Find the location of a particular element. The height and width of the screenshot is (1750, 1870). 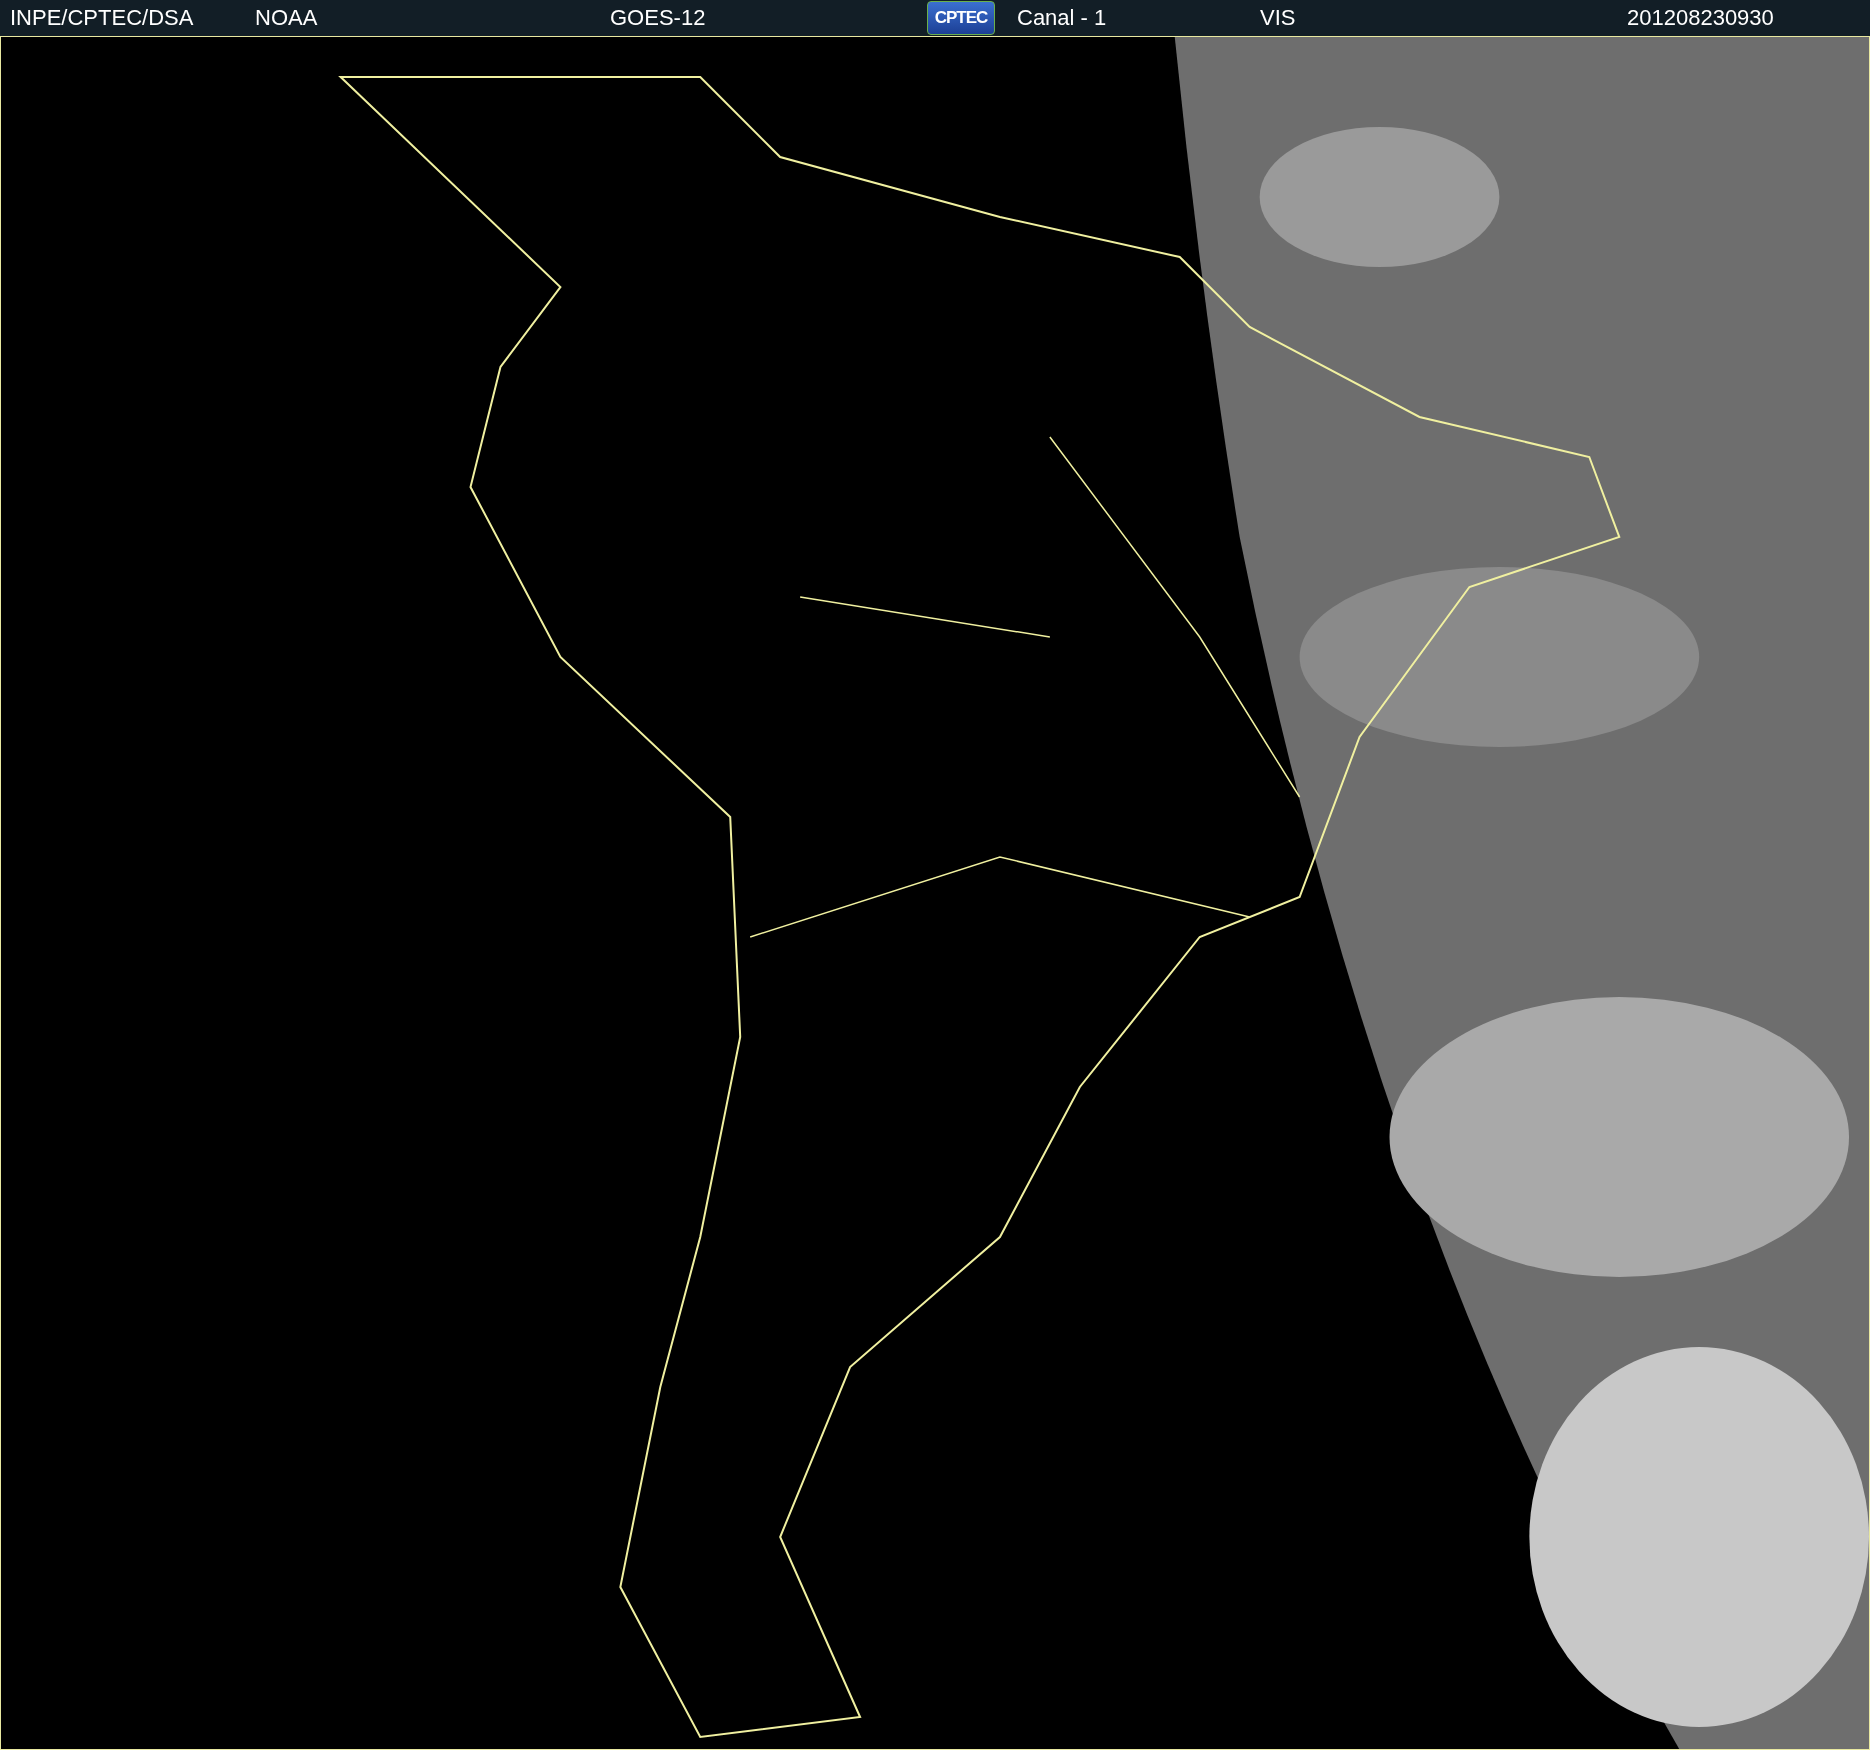

header-label: GOES-12 is located at coordinates (658, 17).